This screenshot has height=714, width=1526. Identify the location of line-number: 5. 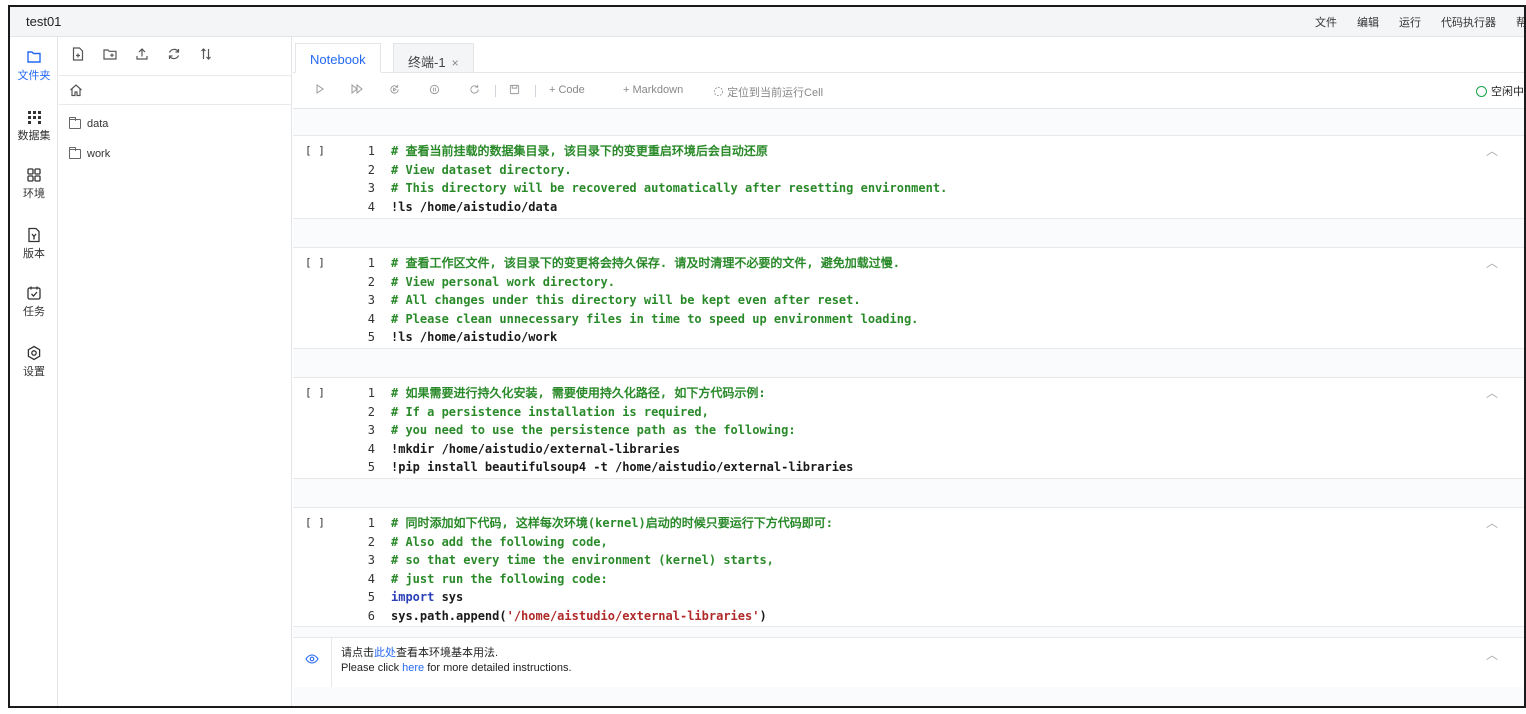
(371, 467).